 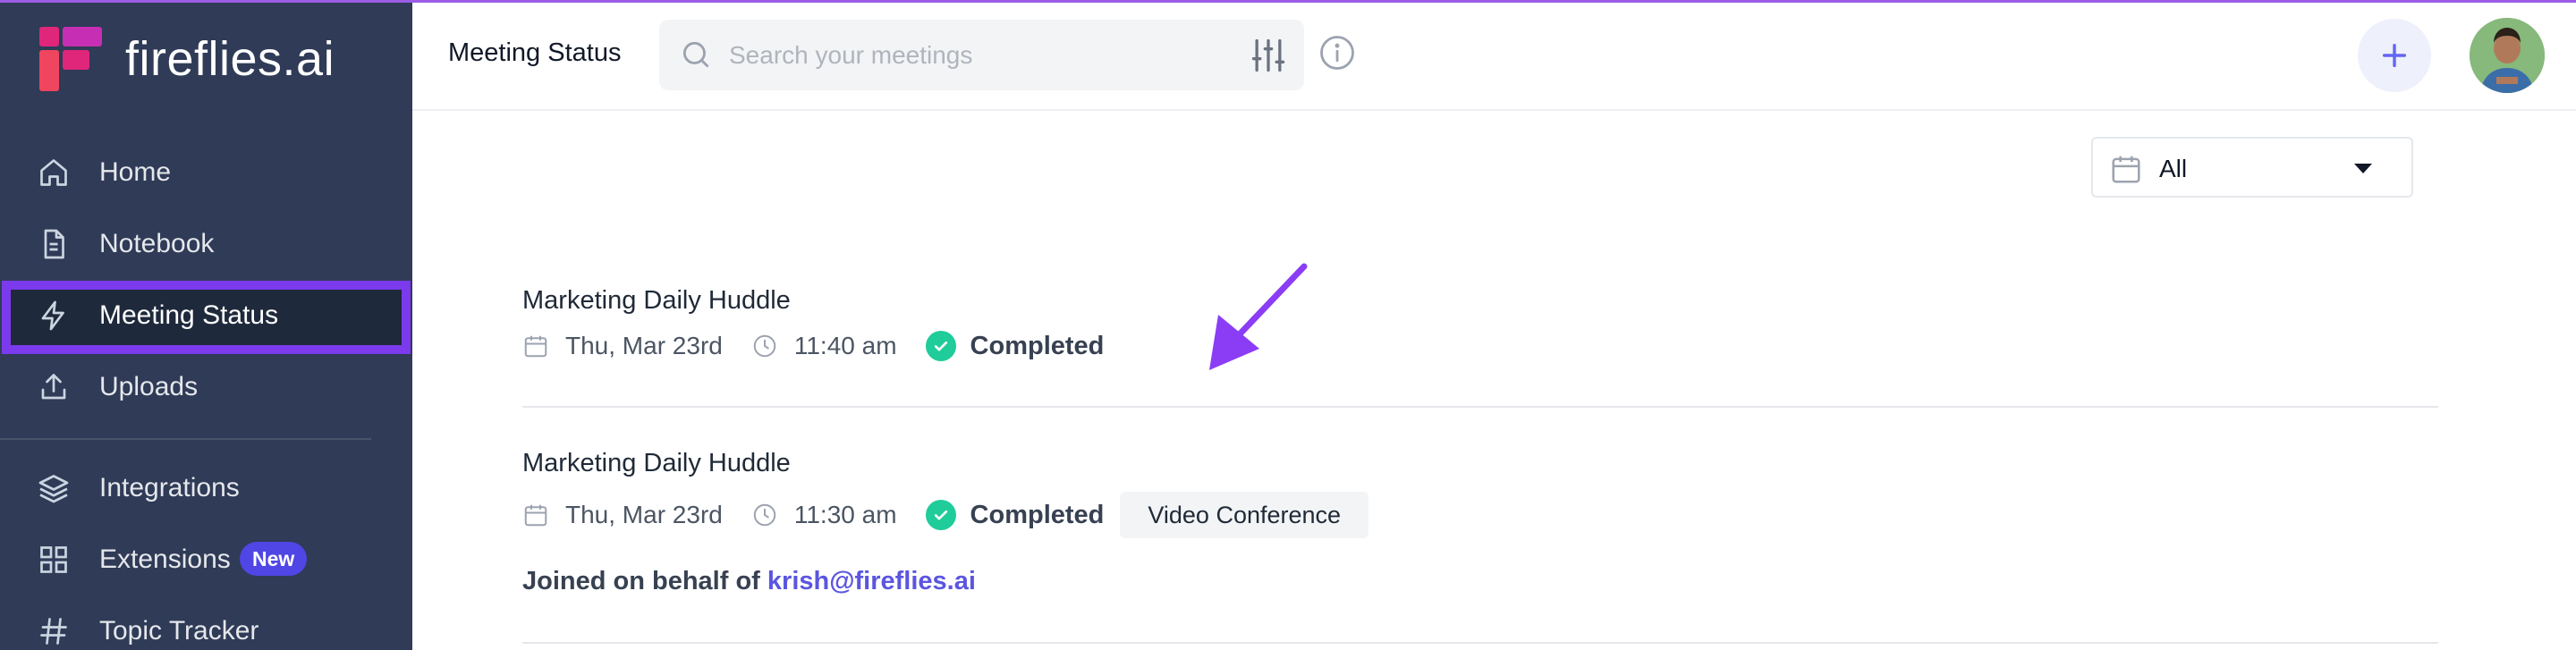 What do you see at coordinates (206, 387) in the screenshot?
I see `sidebar-item-uploads: Uploads` at bounding box center [206, 387].